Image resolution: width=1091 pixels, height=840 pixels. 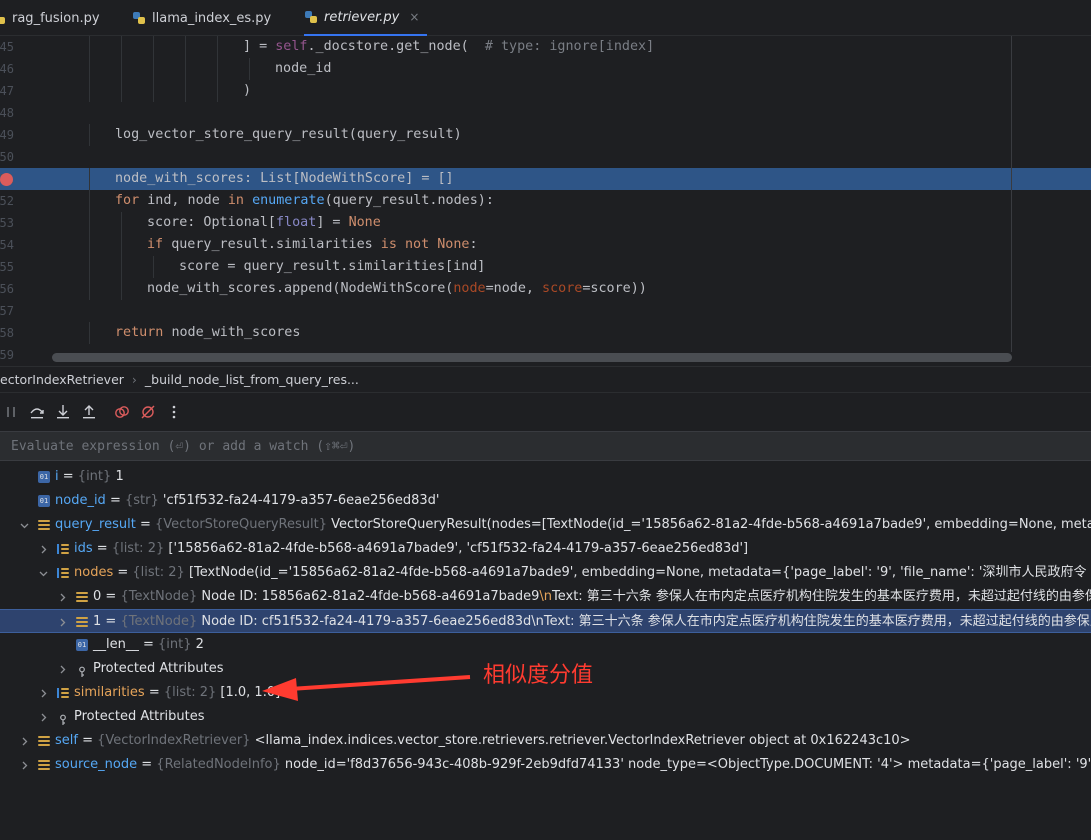 I want to click on code-line: 55 score = query_result.similarities[ind], so click(x=545, y=267).